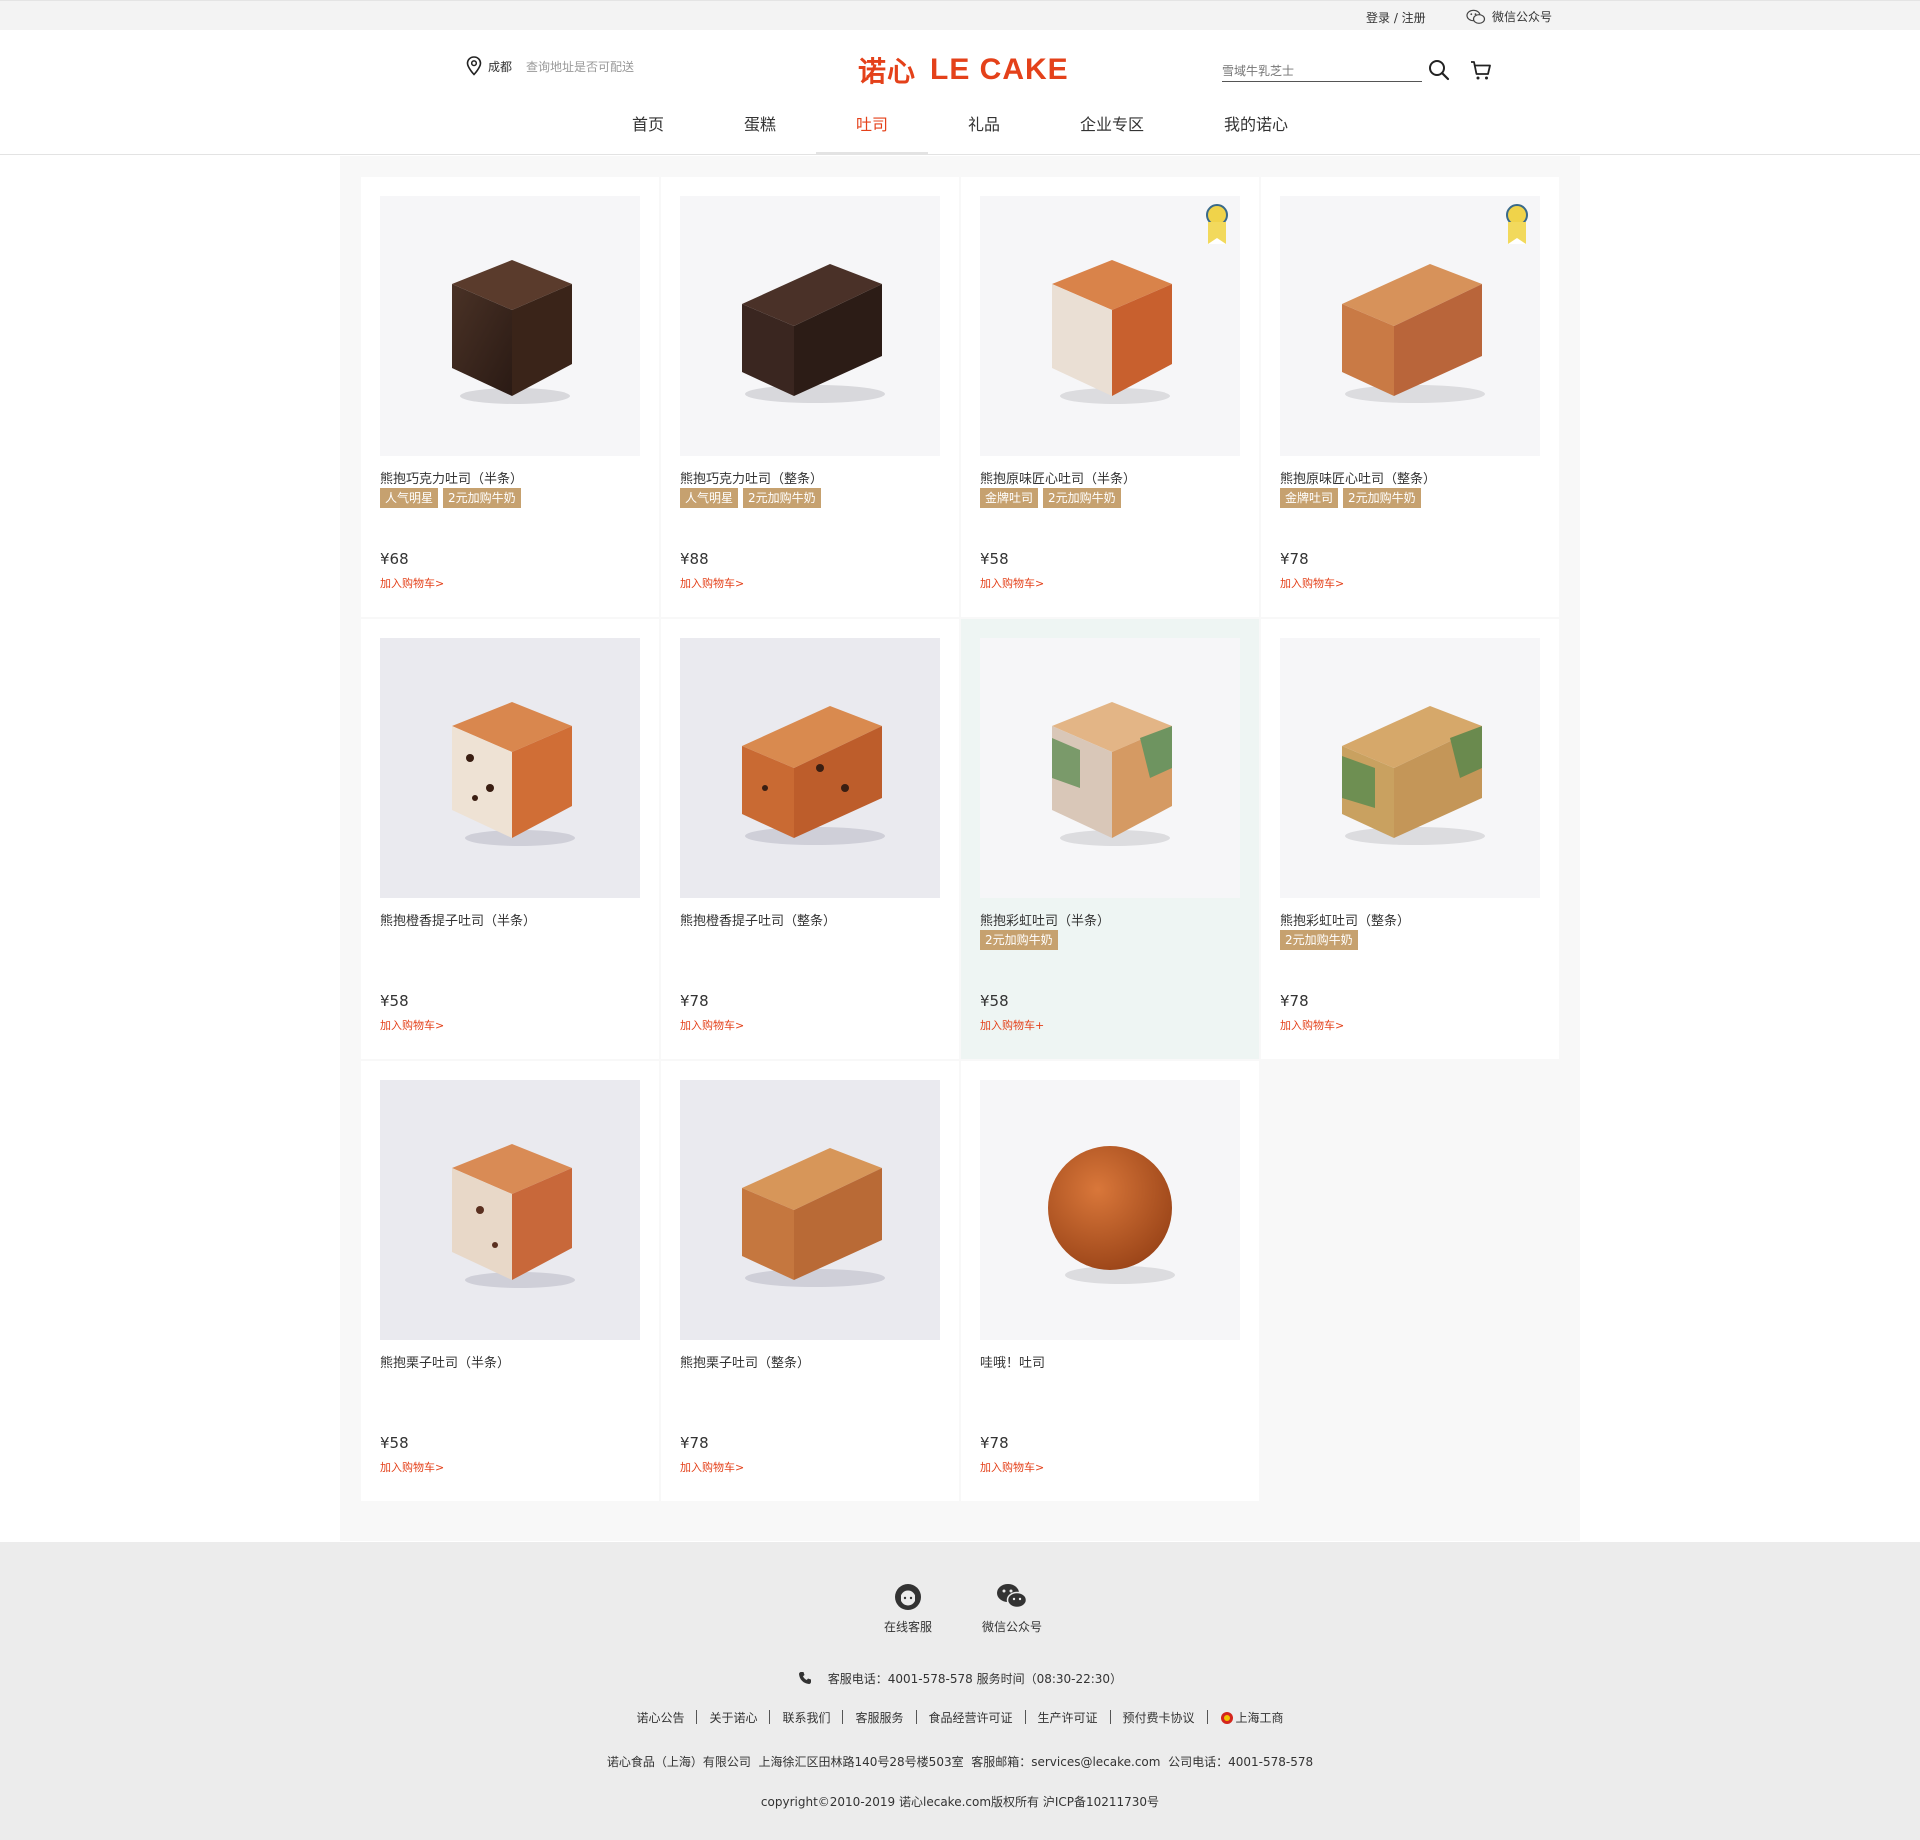  I want to click on product-card: 熊抱巧克力吐司（半条） 人气明星 2元加购牛奶 ¥68 加入购物车>, so click(510, 397).